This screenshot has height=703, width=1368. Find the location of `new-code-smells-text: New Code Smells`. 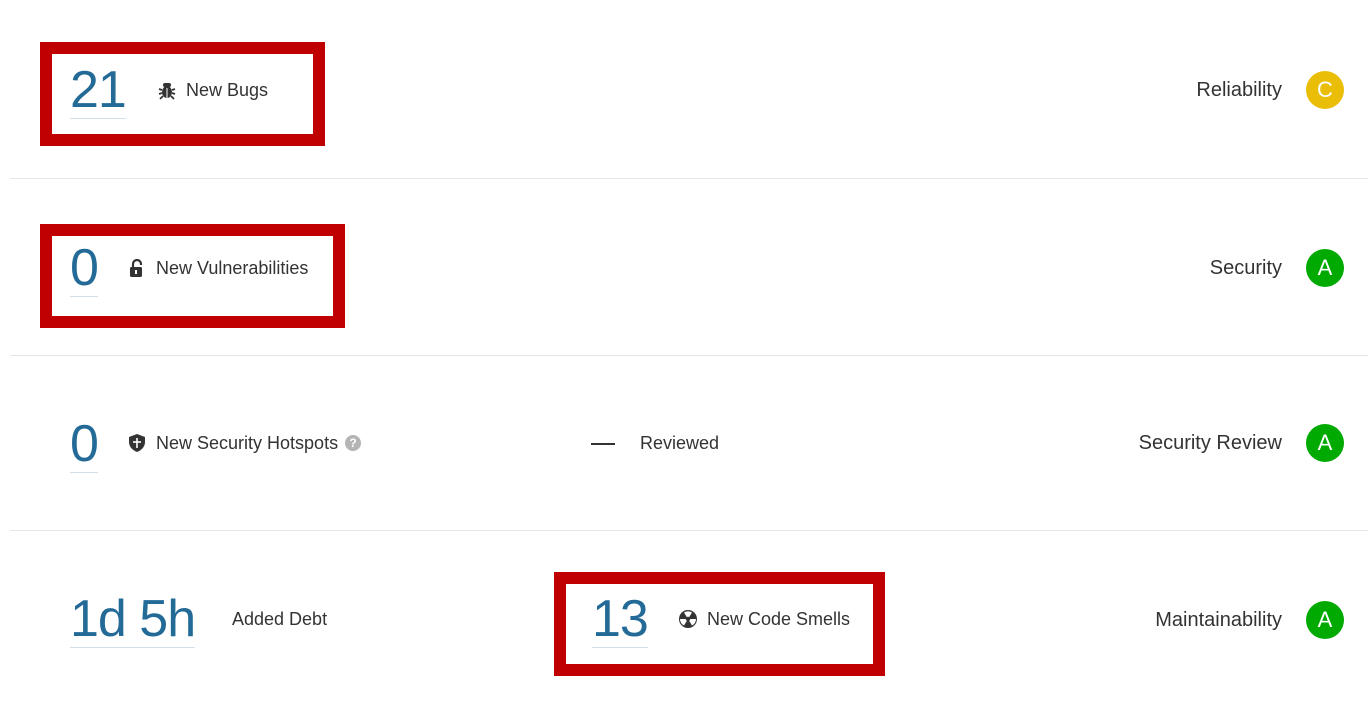

new-code-smells-text: New Code Smells is located at coordinates (778, 619).